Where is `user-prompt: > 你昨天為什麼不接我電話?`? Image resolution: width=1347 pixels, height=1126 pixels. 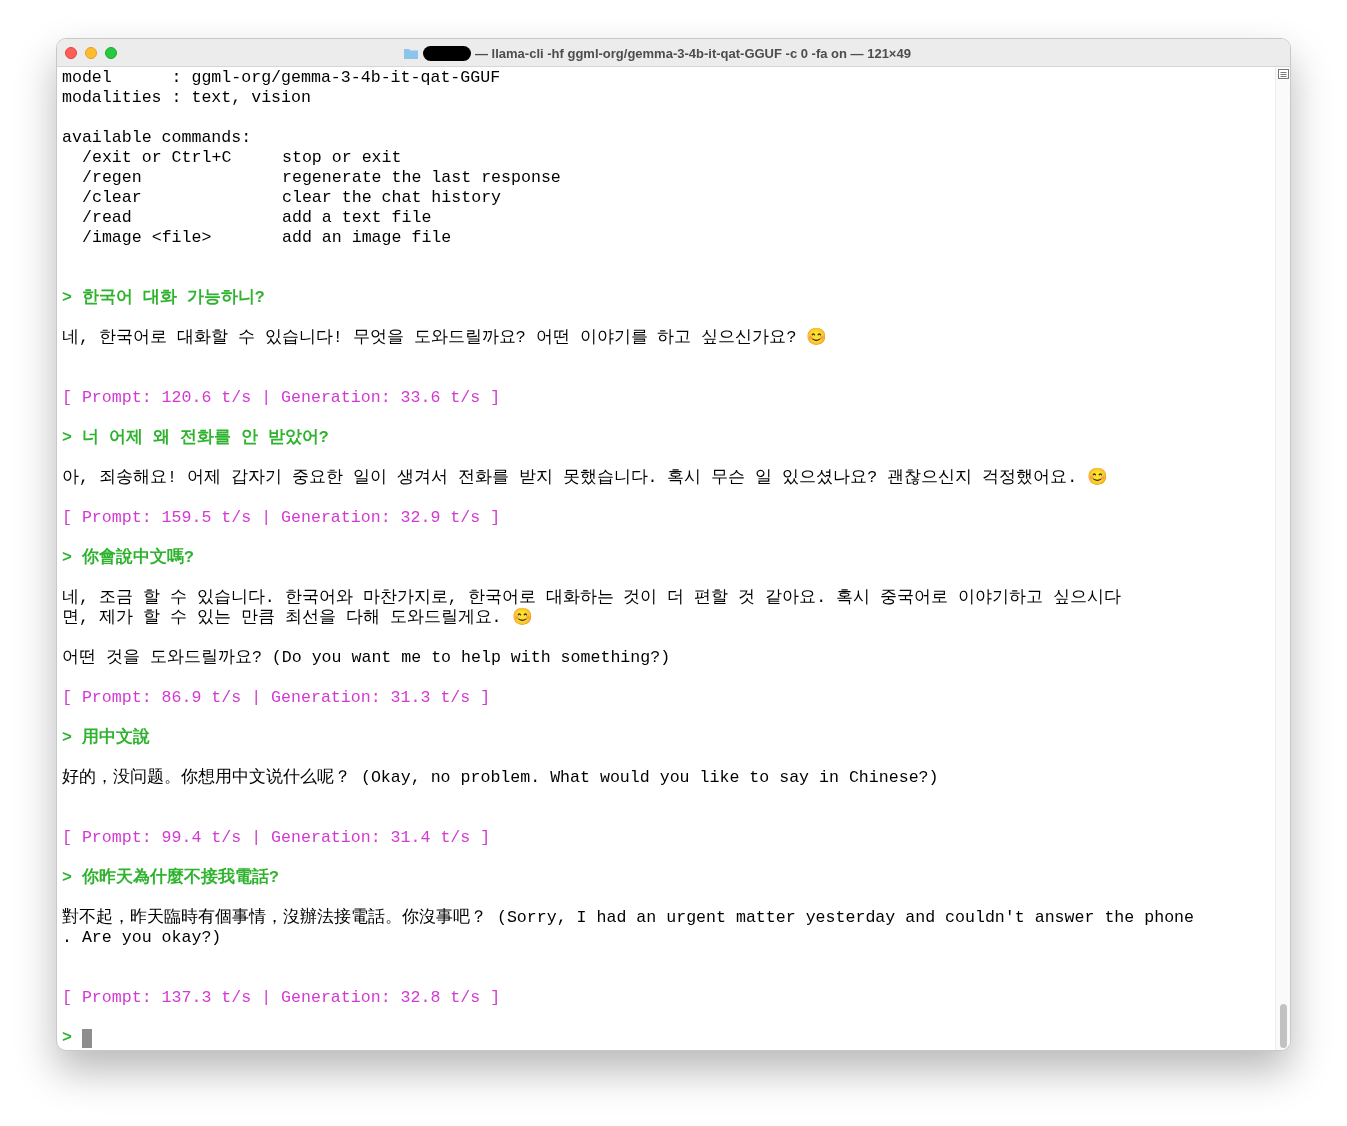 user-prompt: > 你昨天為什麼不接我電話? is located at coordinates (170, 877).